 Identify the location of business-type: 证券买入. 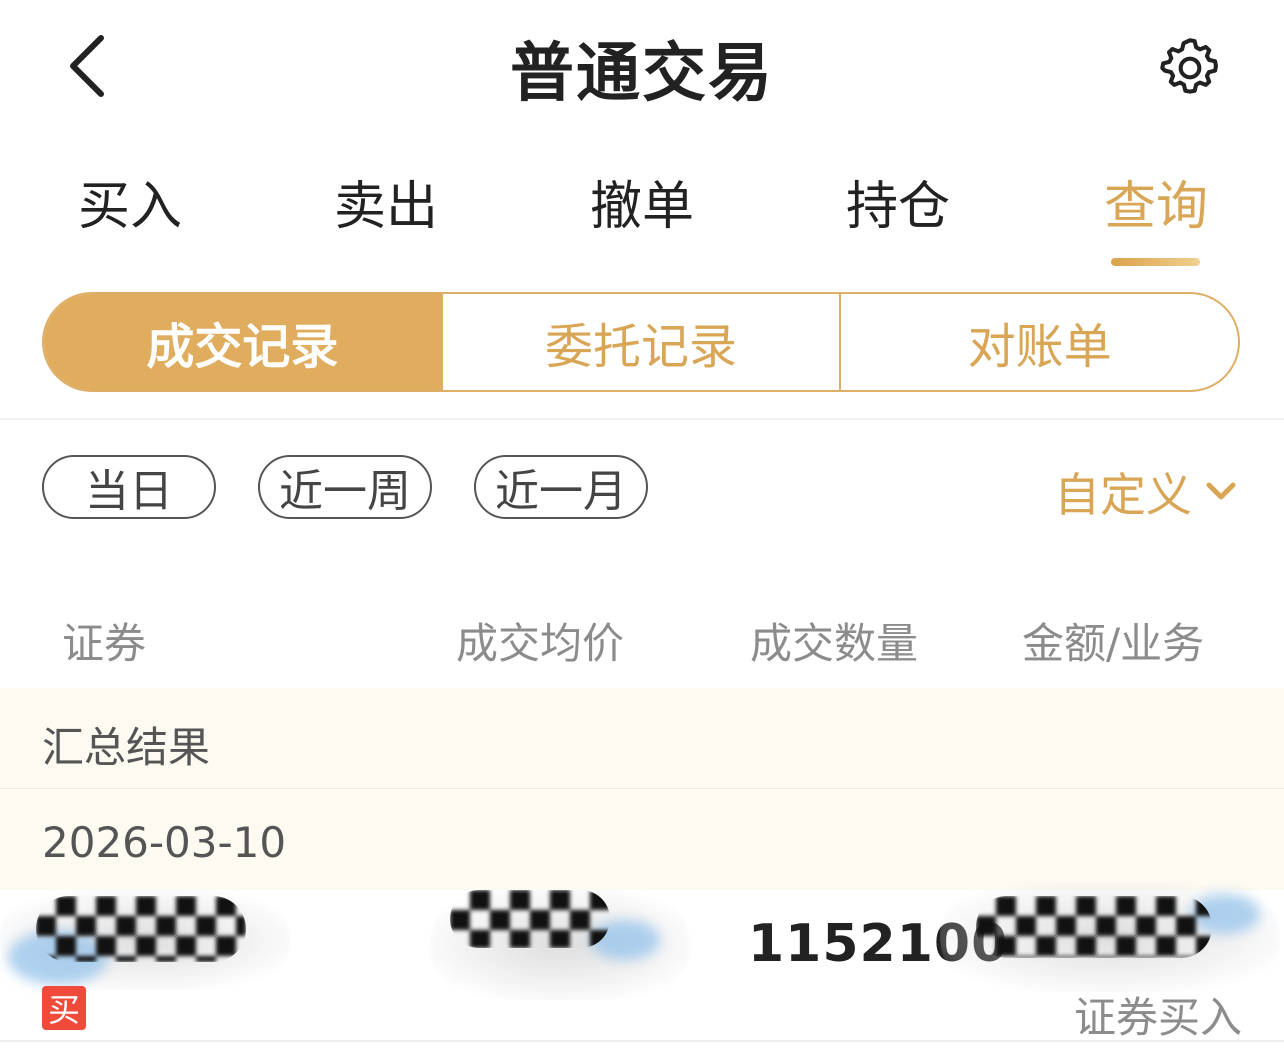
(1158, 1017).